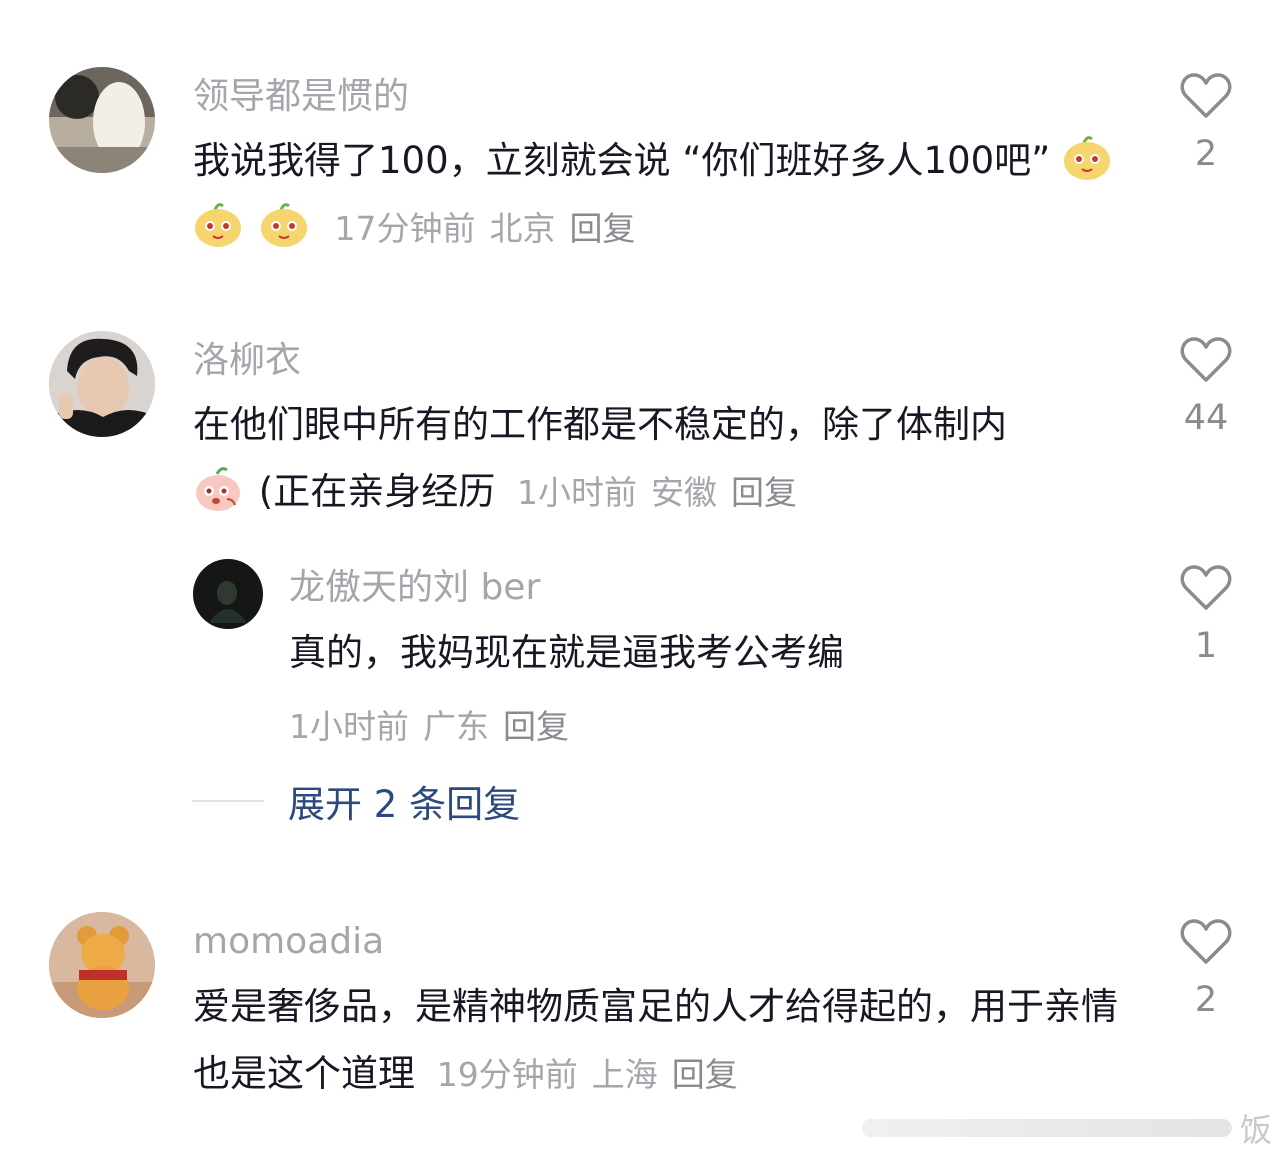  I want to click on comment-location: 广东, so click(456, 726).